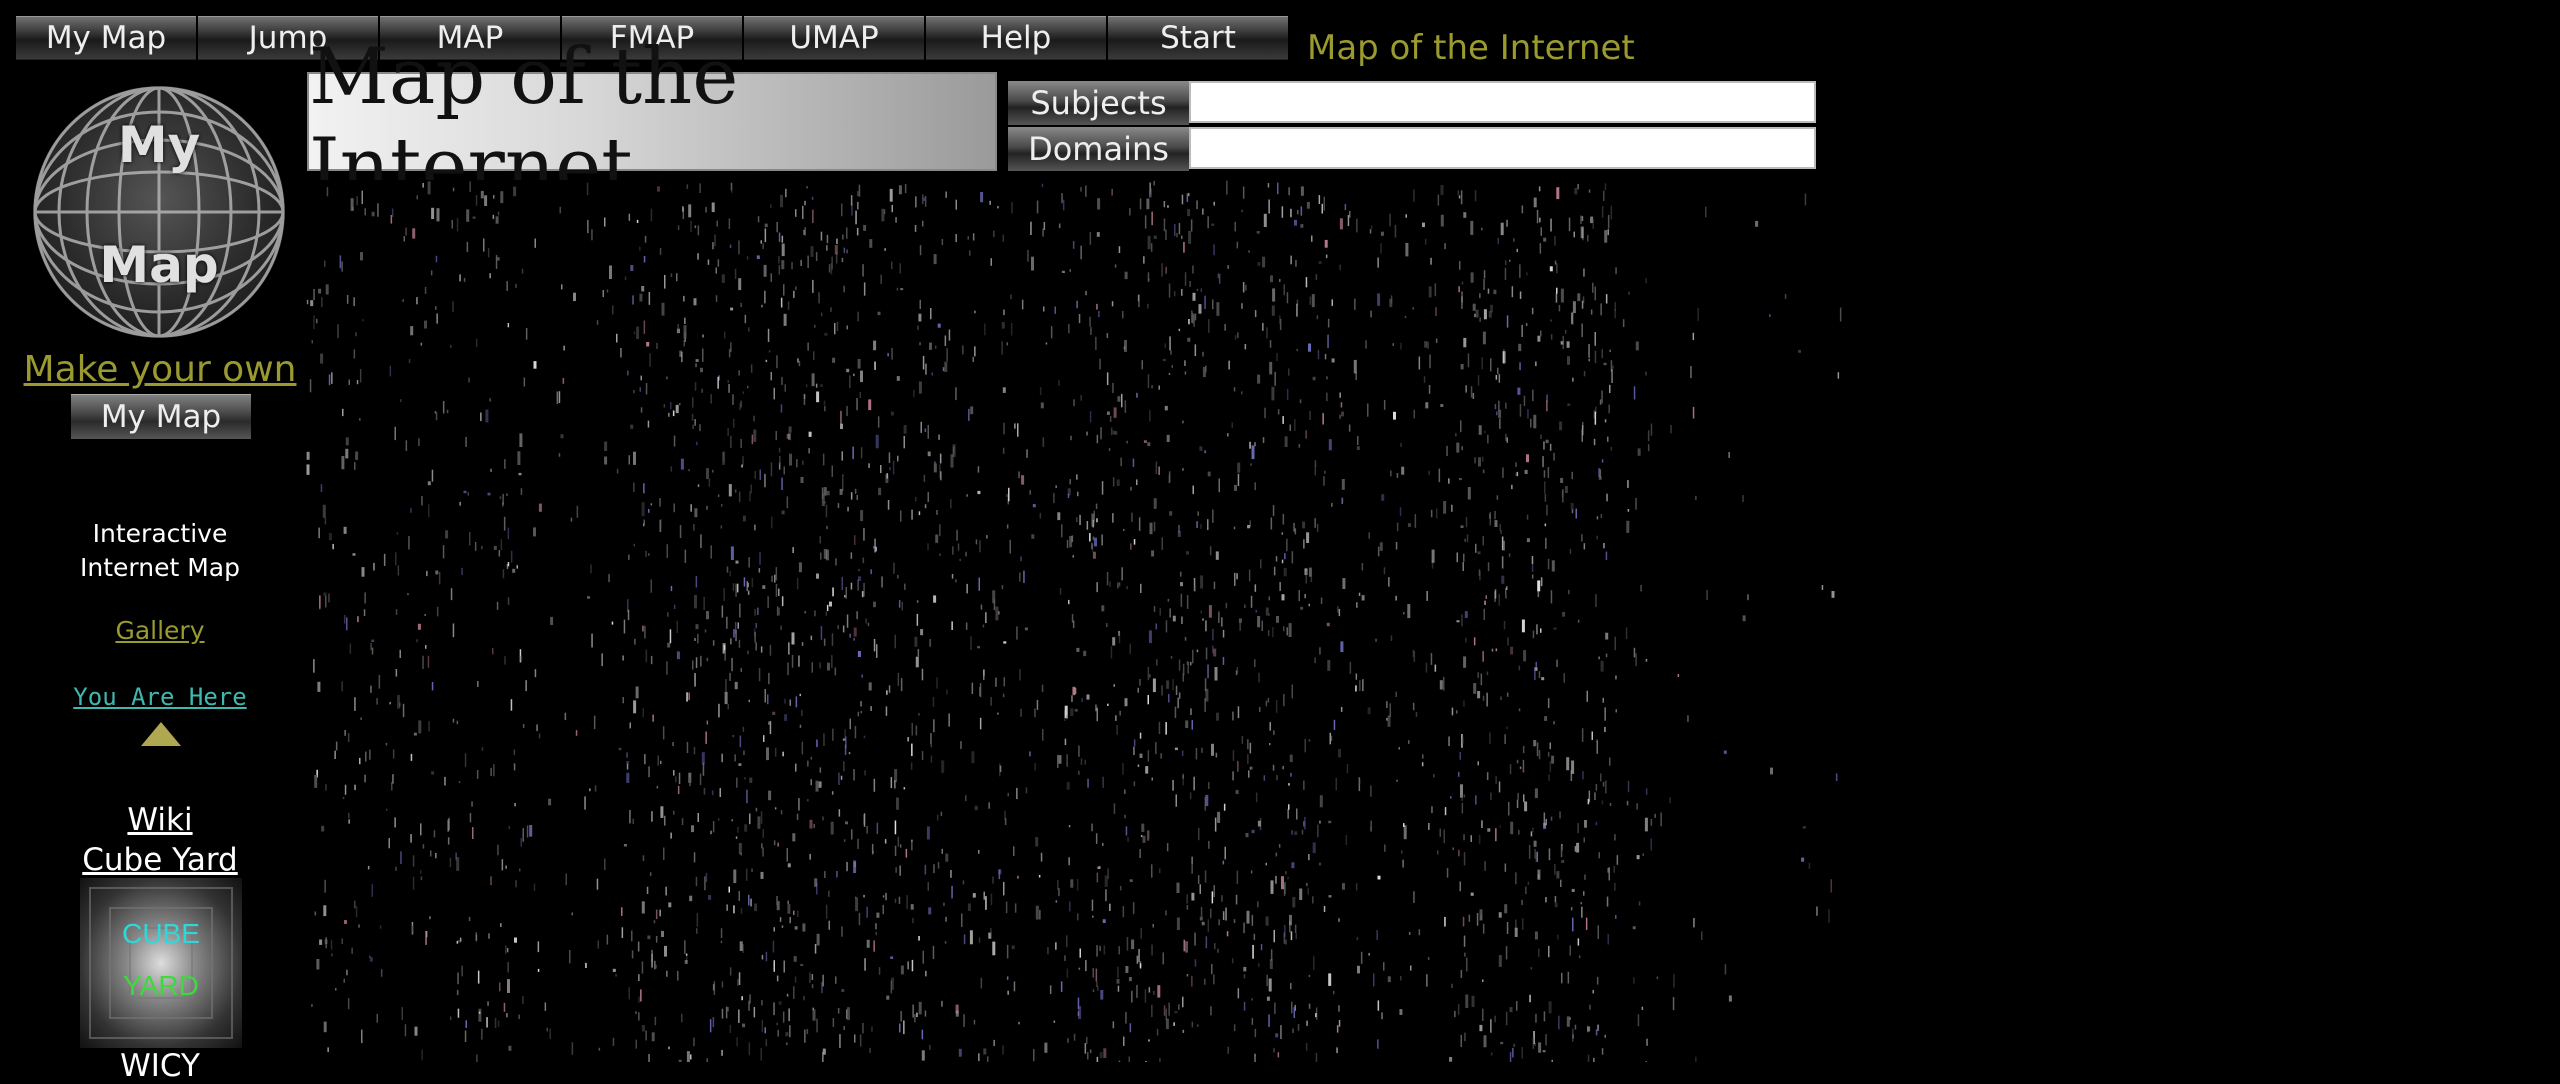 Image resolution: width=2560 pixels, height=1084 pixels. What do you see at coordinates (160, 820) in the screenshot?
I see `wiki-link: Wiki` at bounding box center [160, 820].